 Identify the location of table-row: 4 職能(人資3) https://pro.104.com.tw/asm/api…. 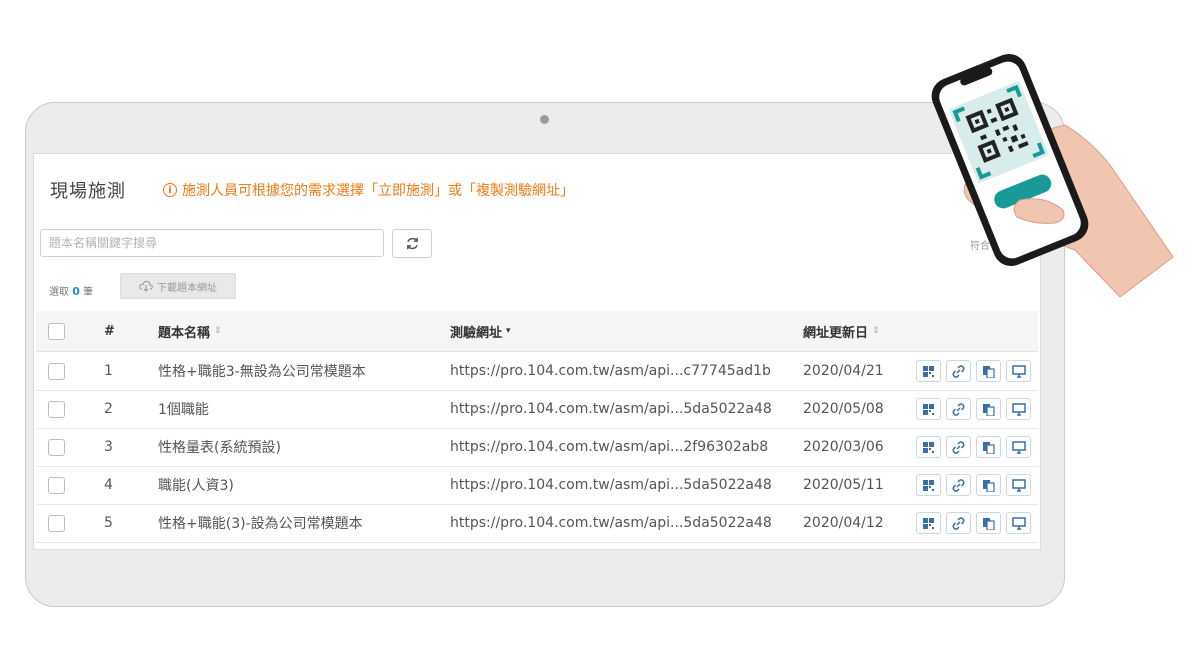
(537, 485).